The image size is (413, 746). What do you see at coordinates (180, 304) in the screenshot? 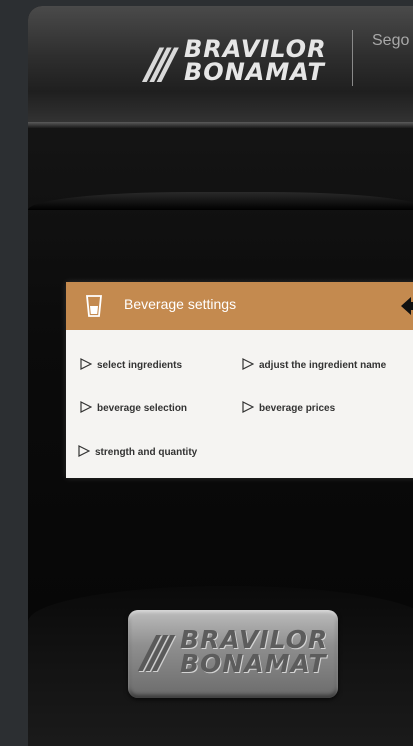
I see `page-title: Beverage settings` at bounding box center [180, 304].